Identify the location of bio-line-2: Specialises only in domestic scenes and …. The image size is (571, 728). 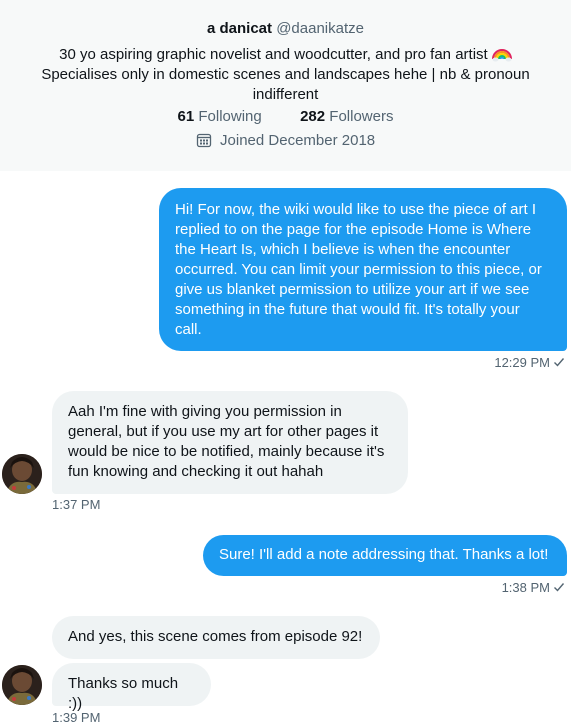
(285, 74).